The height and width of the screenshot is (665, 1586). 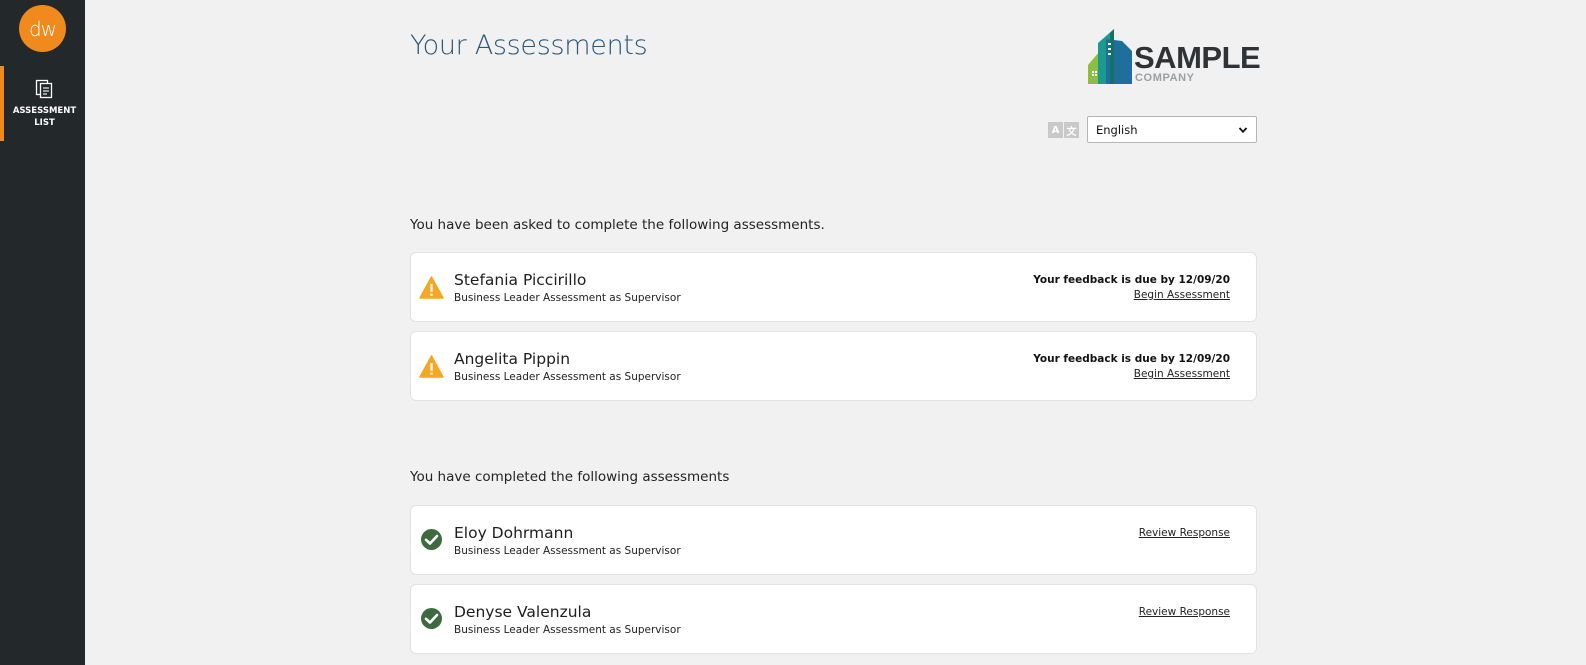 What do you see at coordinates (523, 612) in the screenshot?
I see `assessee-name: Denyse Valenzula` at bounding box center [523, 612].